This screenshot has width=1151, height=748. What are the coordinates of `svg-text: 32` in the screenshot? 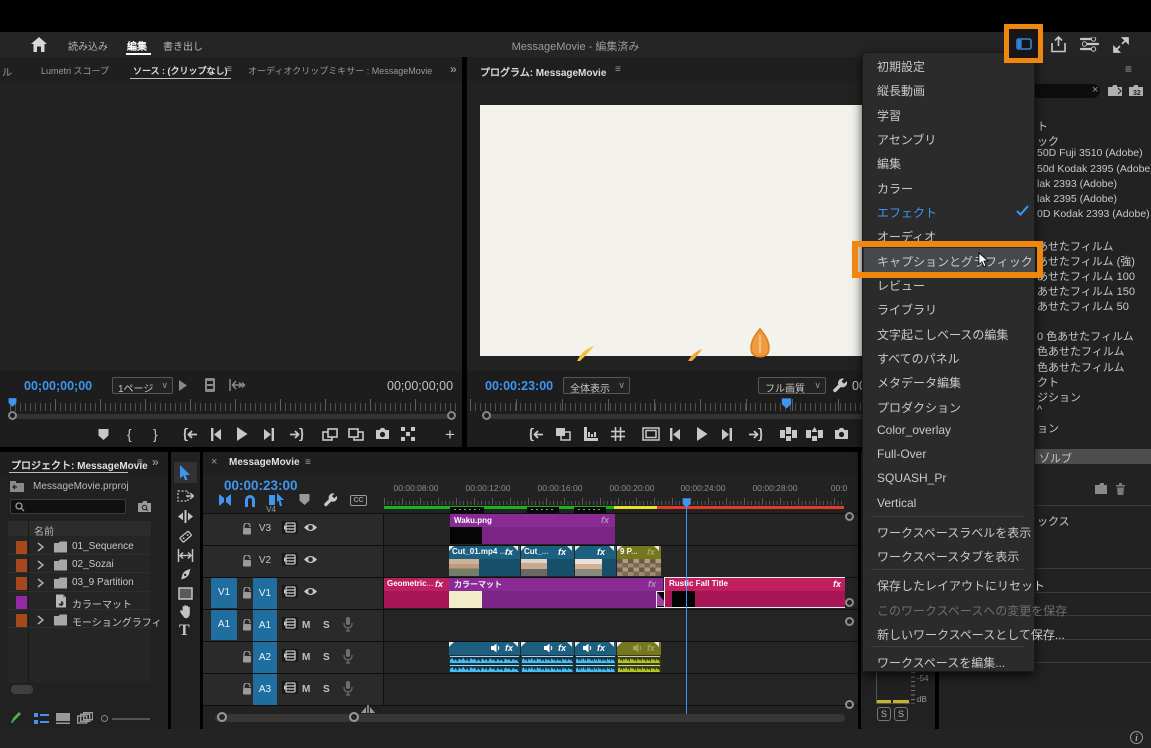 It's located at (1137, 93).